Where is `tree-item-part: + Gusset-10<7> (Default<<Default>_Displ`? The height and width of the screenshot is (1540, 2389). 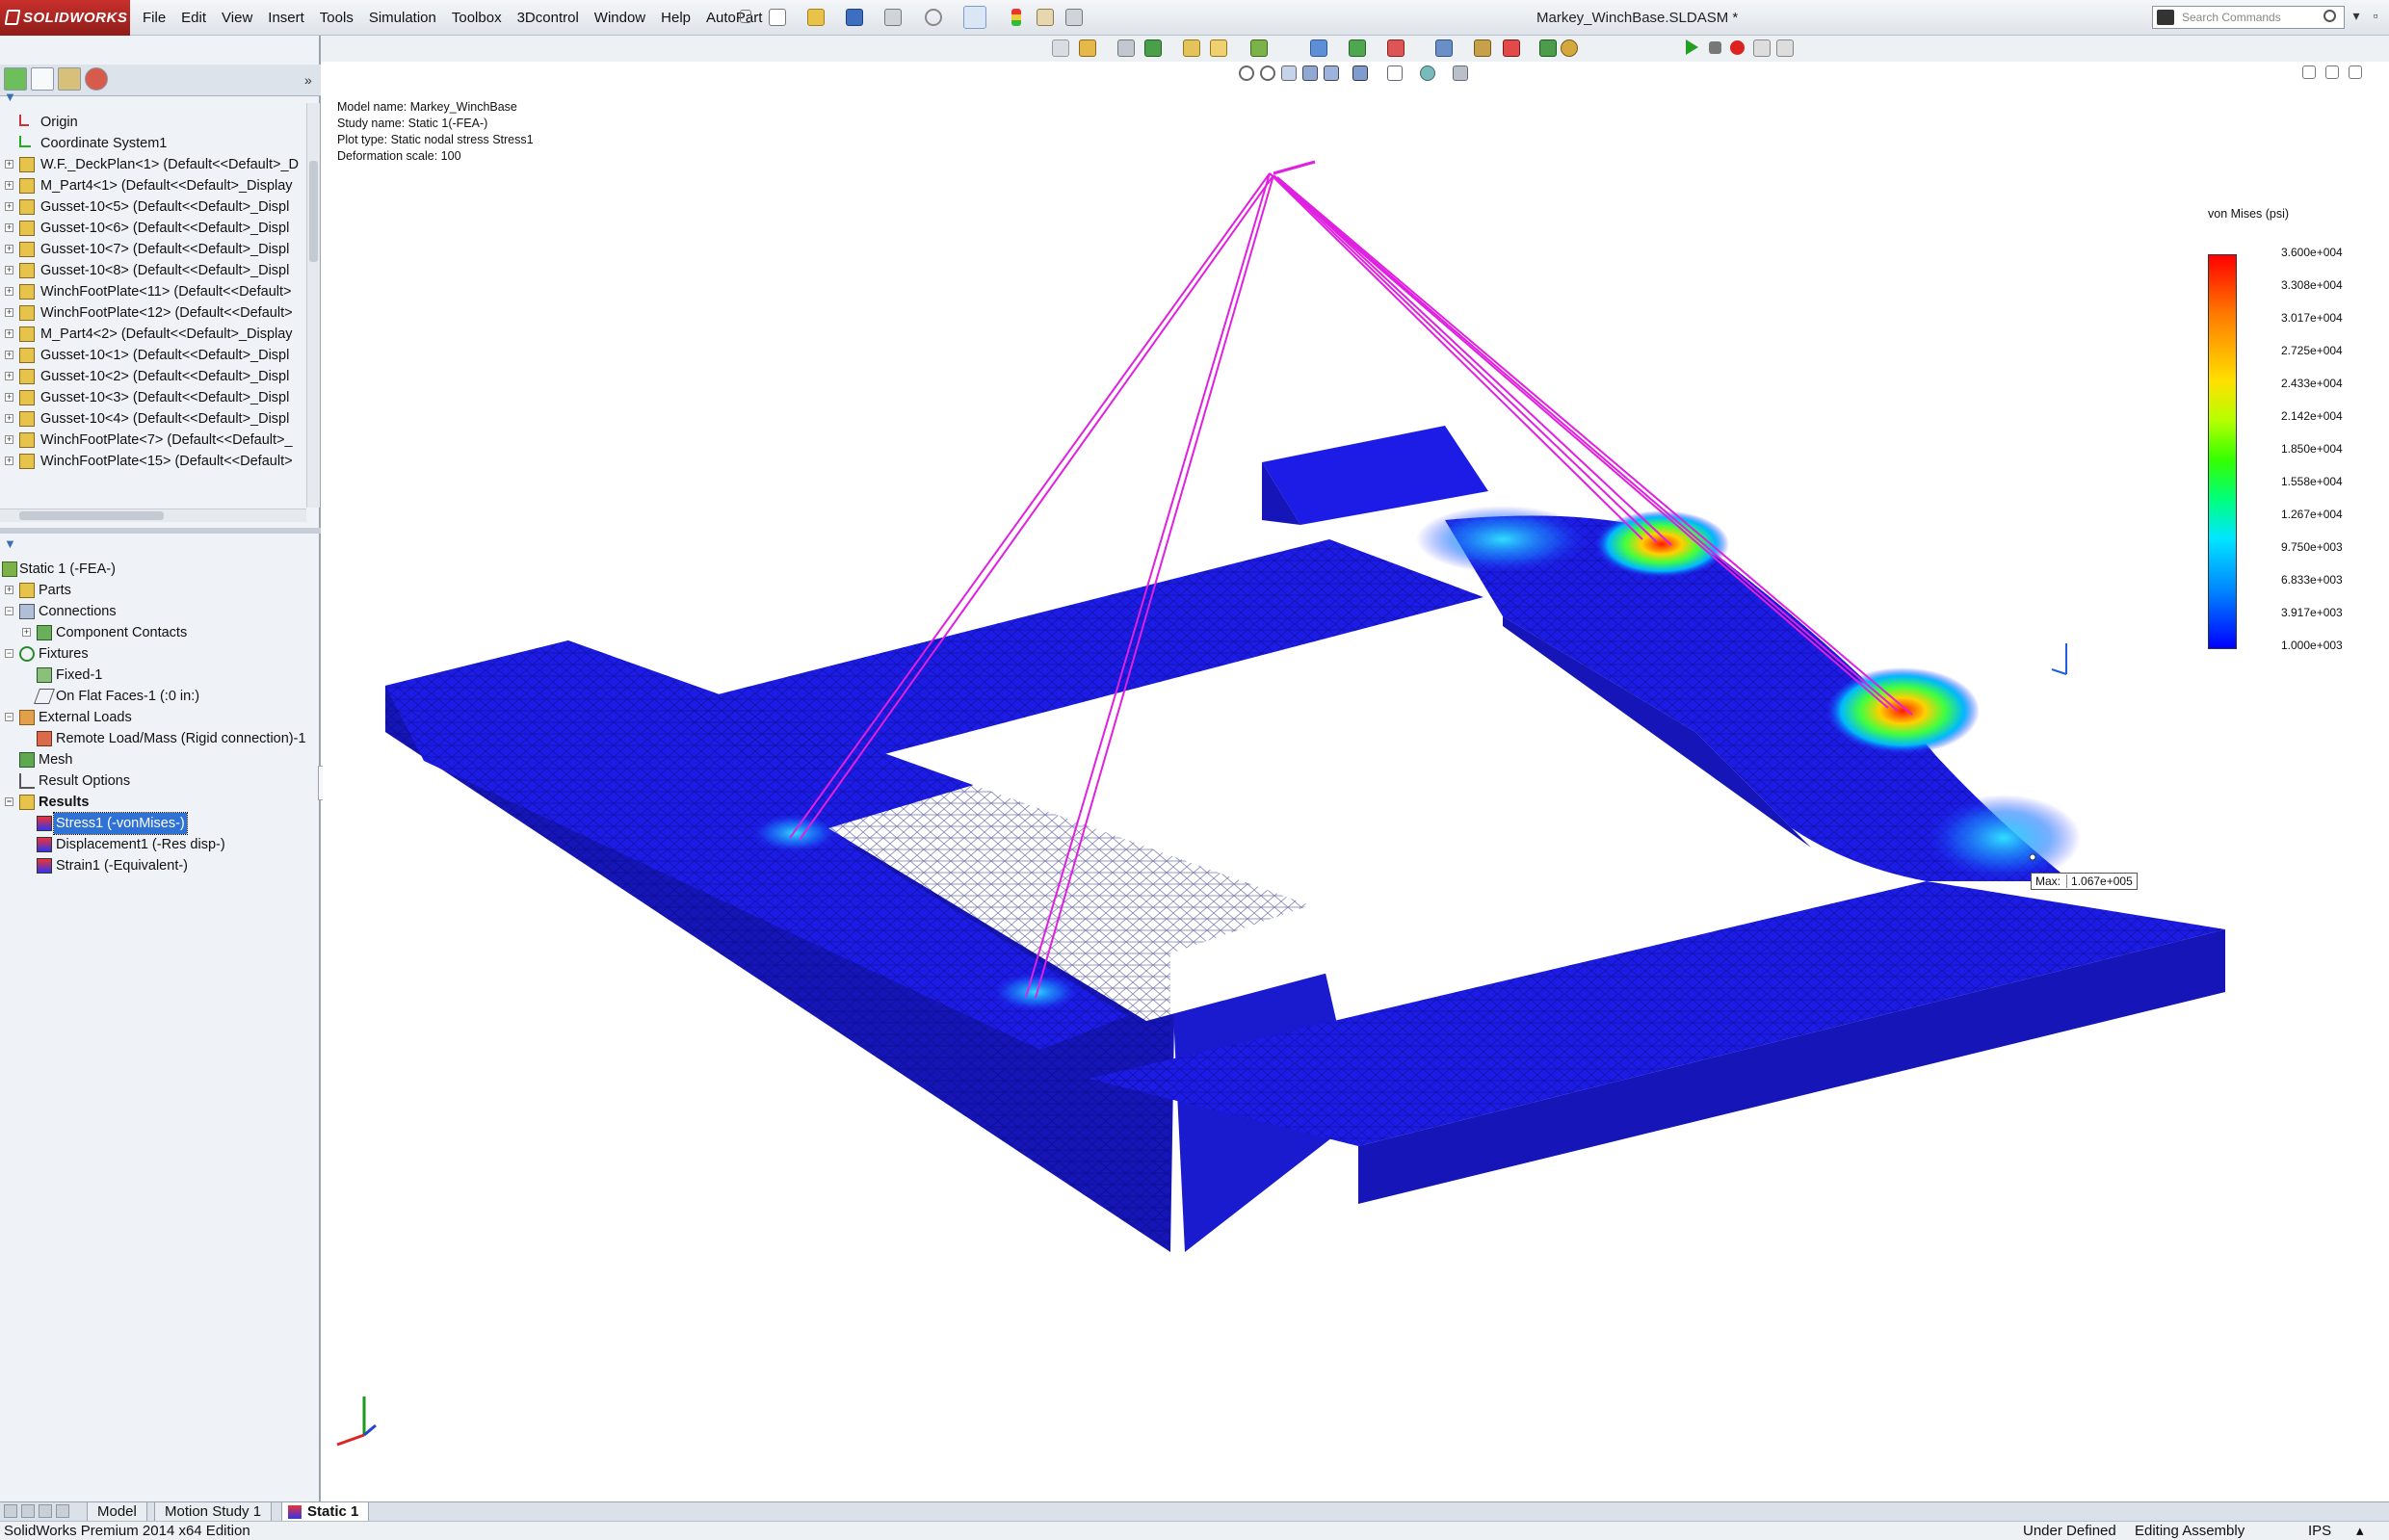 tree-item-part: + Gusset-10<7> (Default<<Default>_Displ is located at coordinates (153, 249).